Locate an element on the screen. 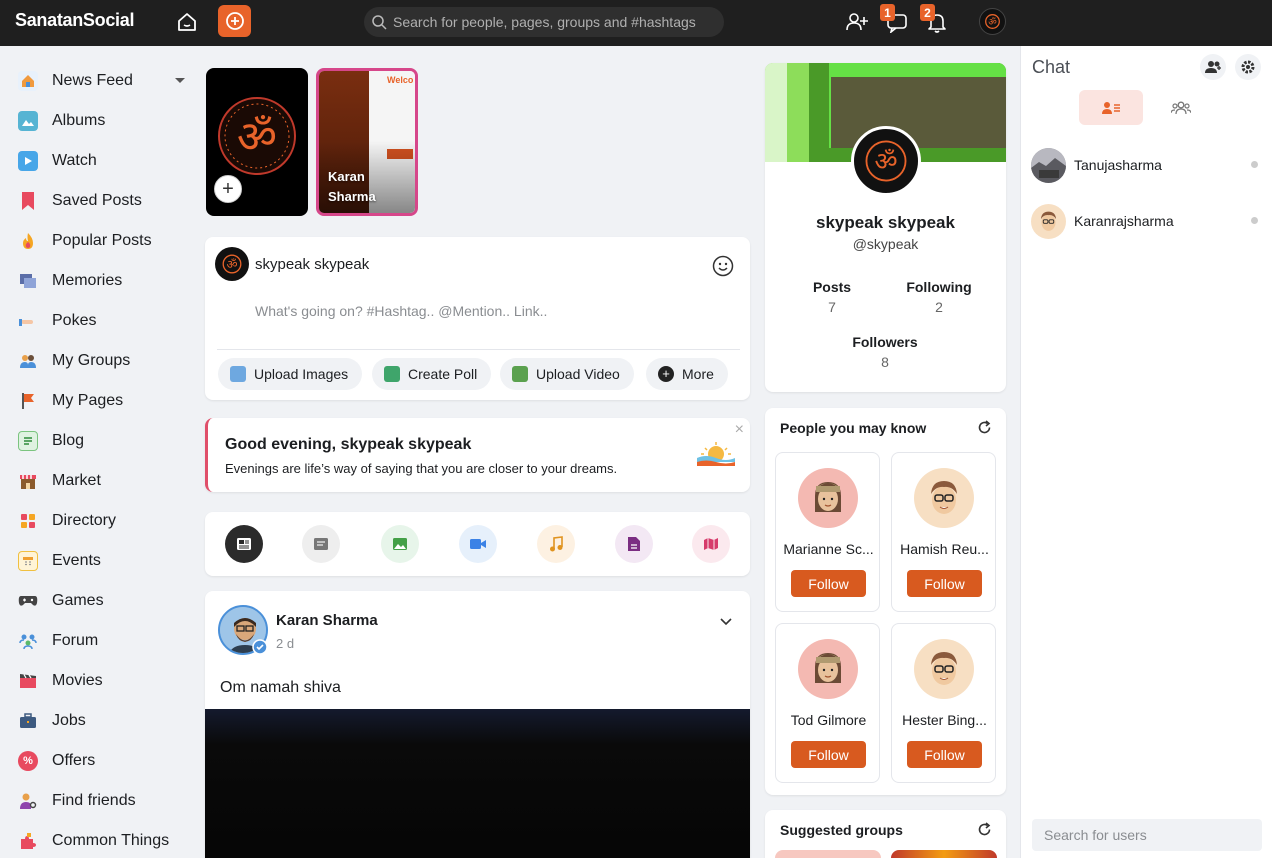  sidebar-item-my-groups: My Groups is located at coordinates (105, 361).